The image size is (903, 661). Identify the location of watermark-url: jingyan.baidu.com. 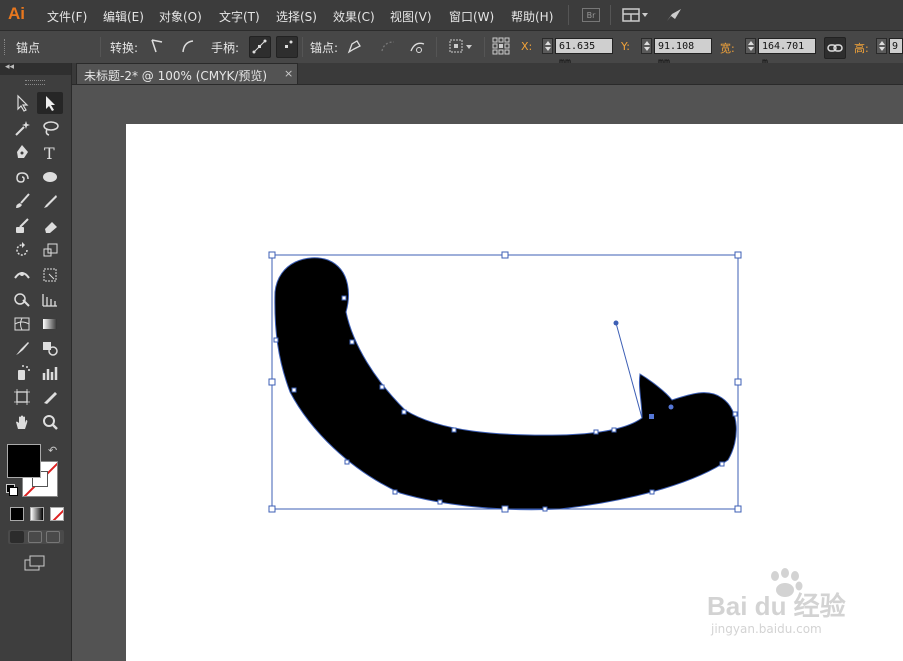
(766, 629).